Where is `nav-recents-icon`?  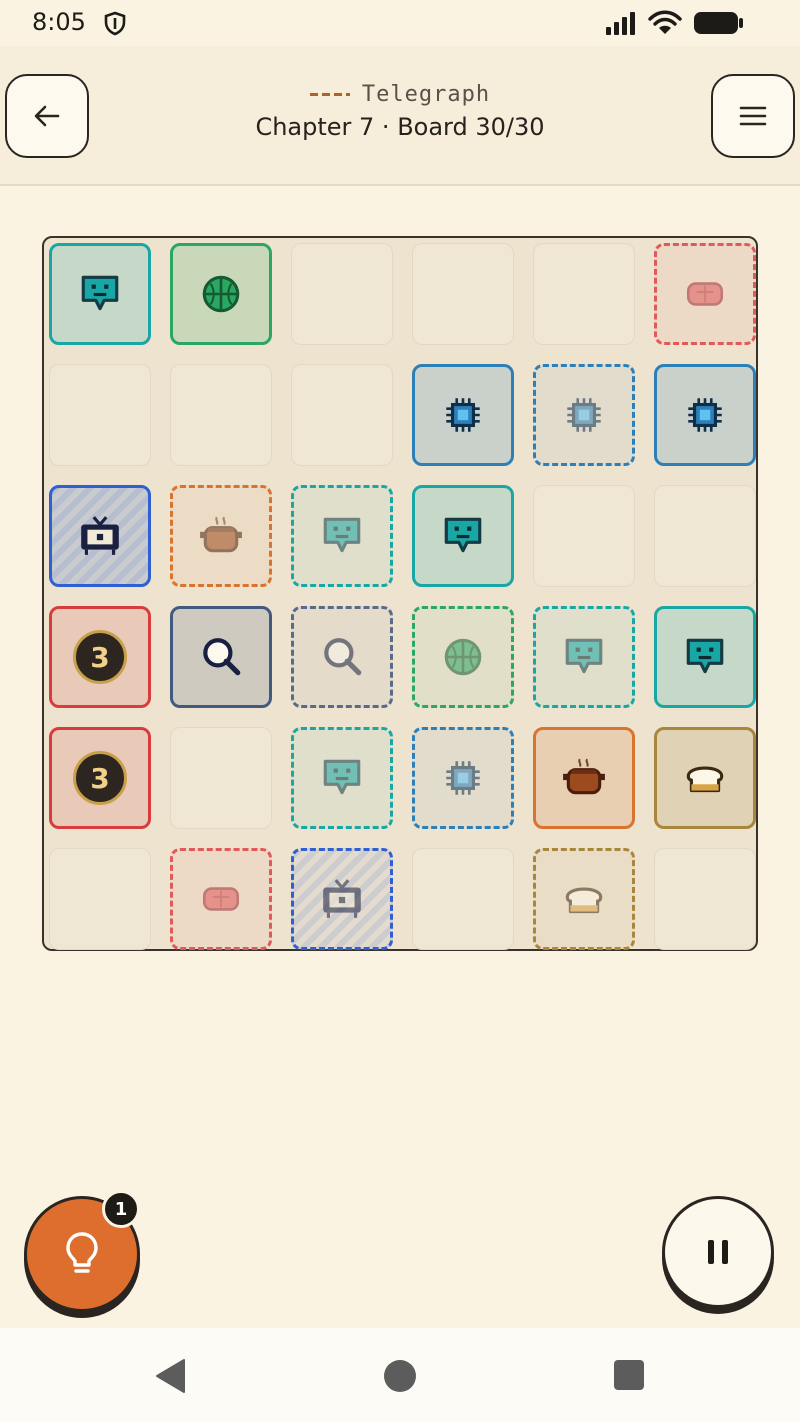
nav-recents-icon is located at coordinates (629, 1375).